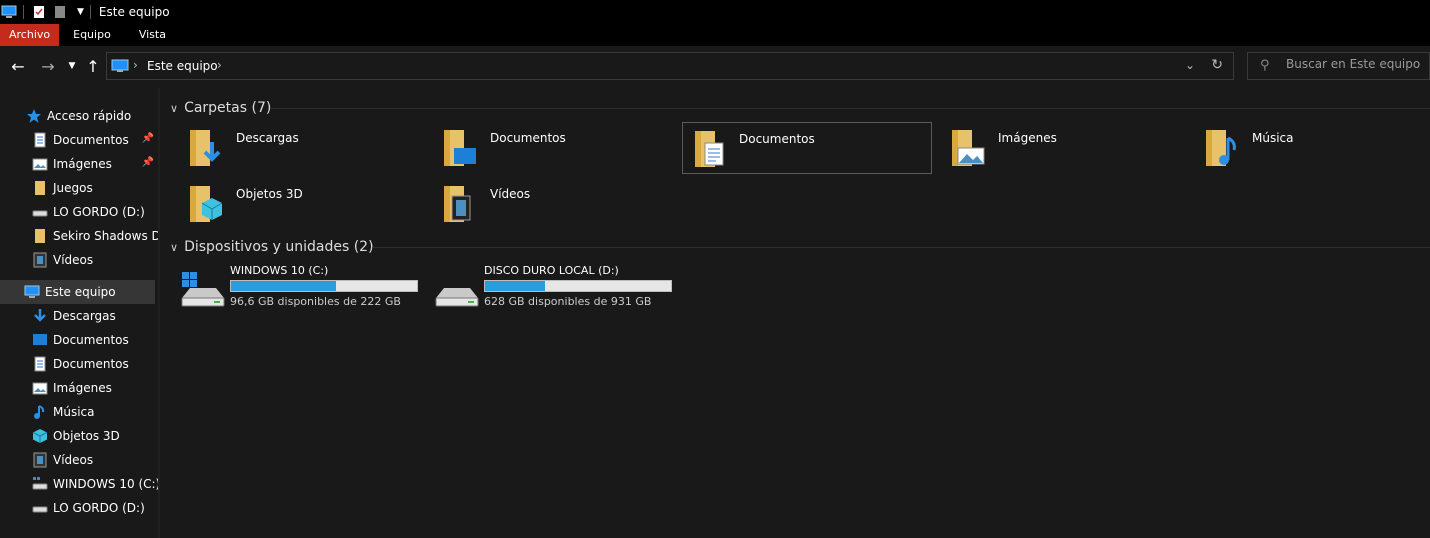 This screenshot has width=1430, height=538. What do you see at coordinates (1220, 148) in the screenshot?
I see `music-folder-icon` at bounding box center [1220, 148].